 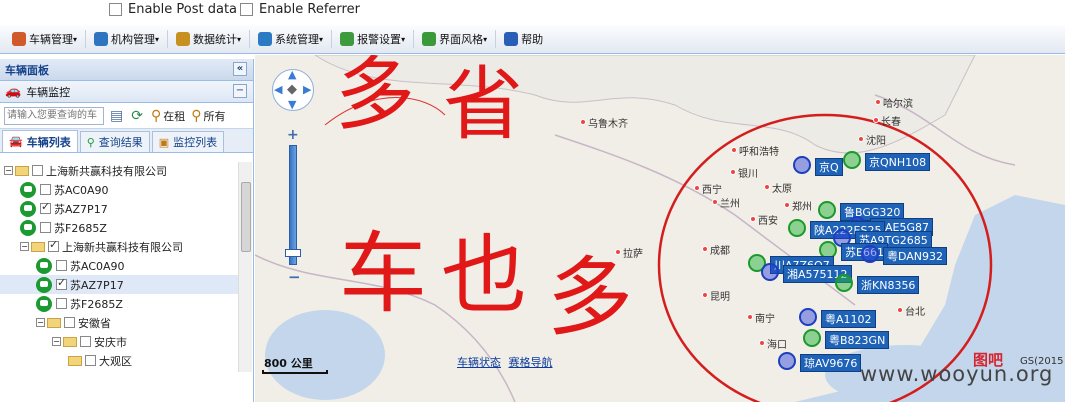 What do you see at coordinates (168, 39) in the screenshot?
I see `menu-separator` at bounding box center [168, 39].